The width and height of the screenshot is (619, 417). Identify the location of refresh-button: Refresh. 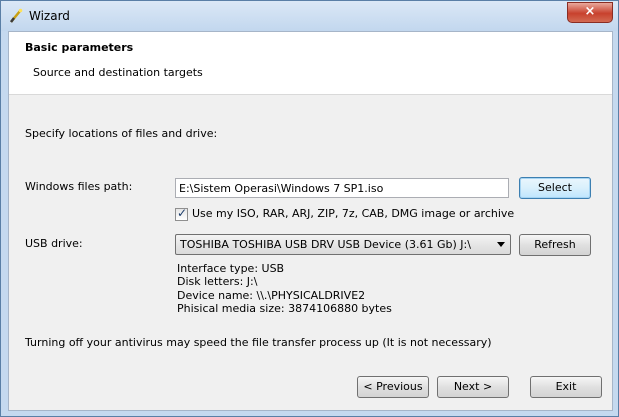
(555, 245).